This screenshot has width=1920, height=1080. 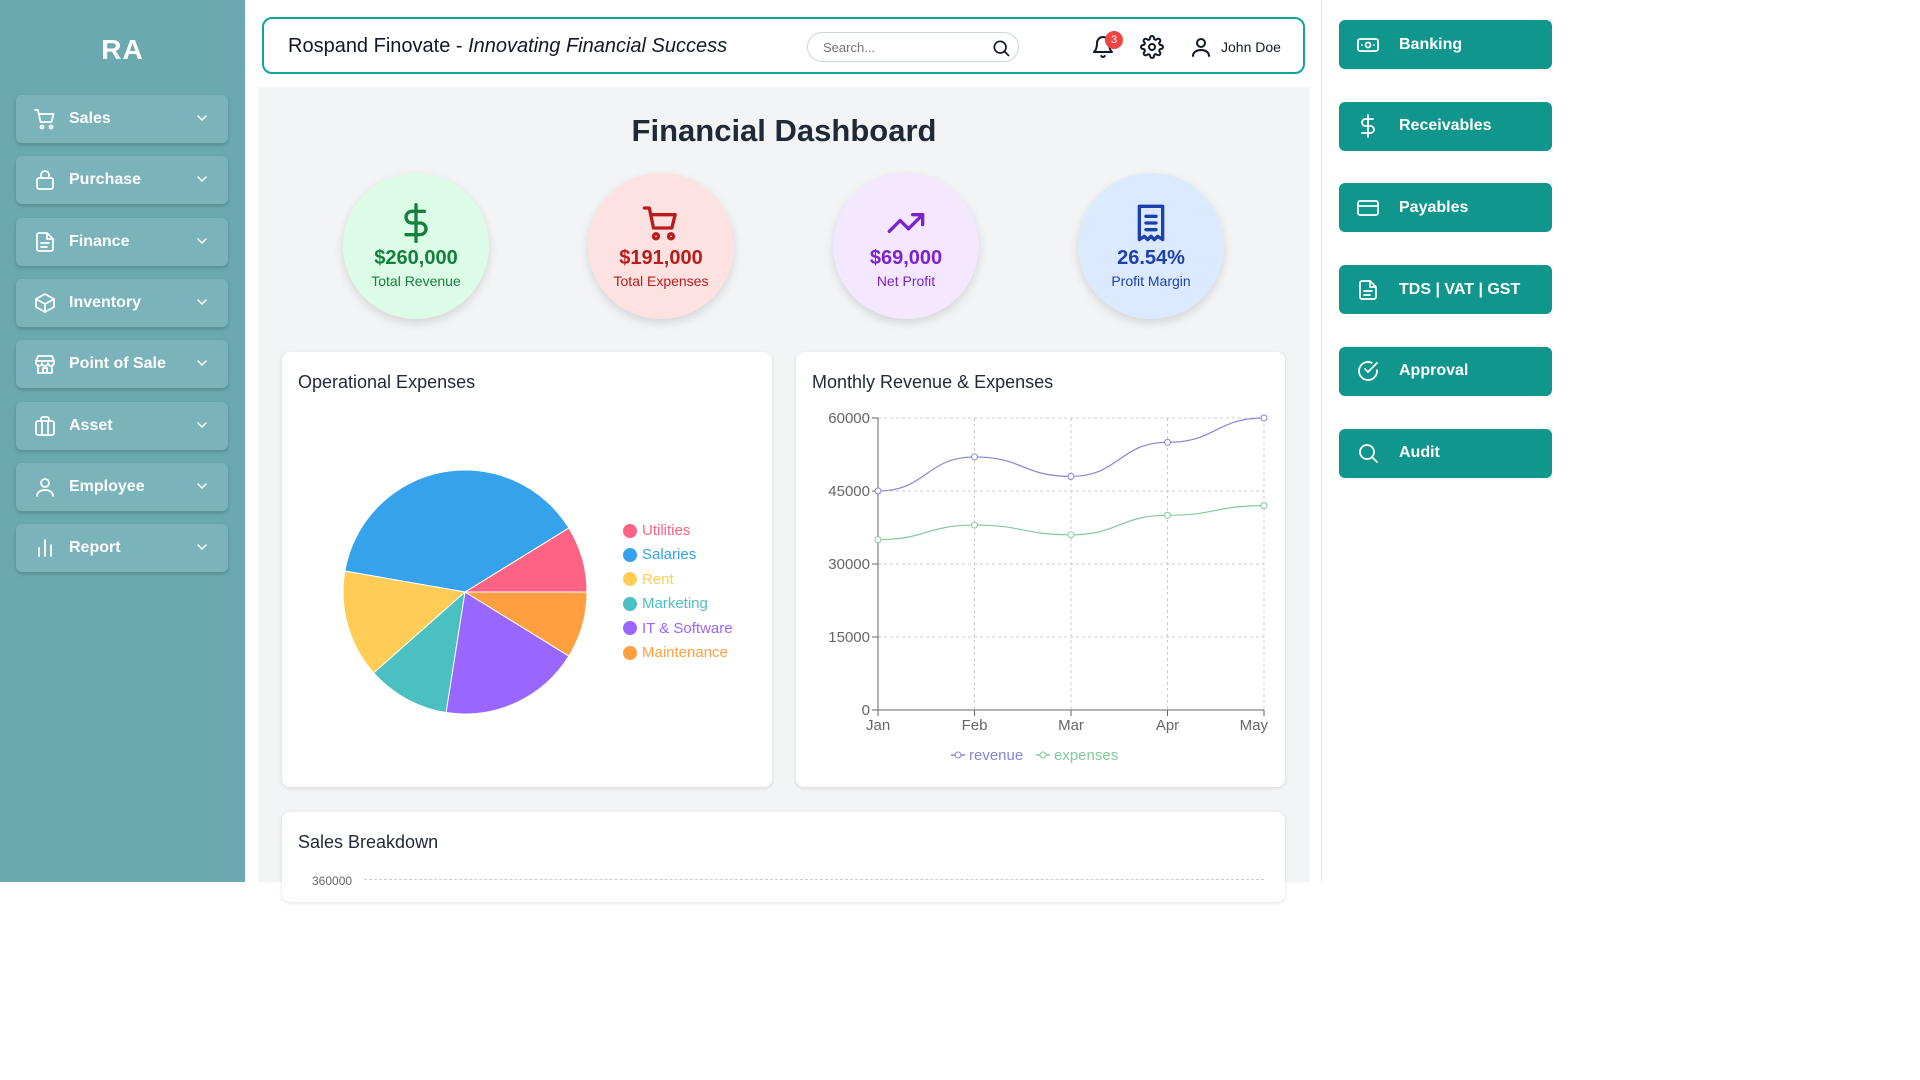 I want to click on legend-swatch-marker, so click(x=958, y=755).